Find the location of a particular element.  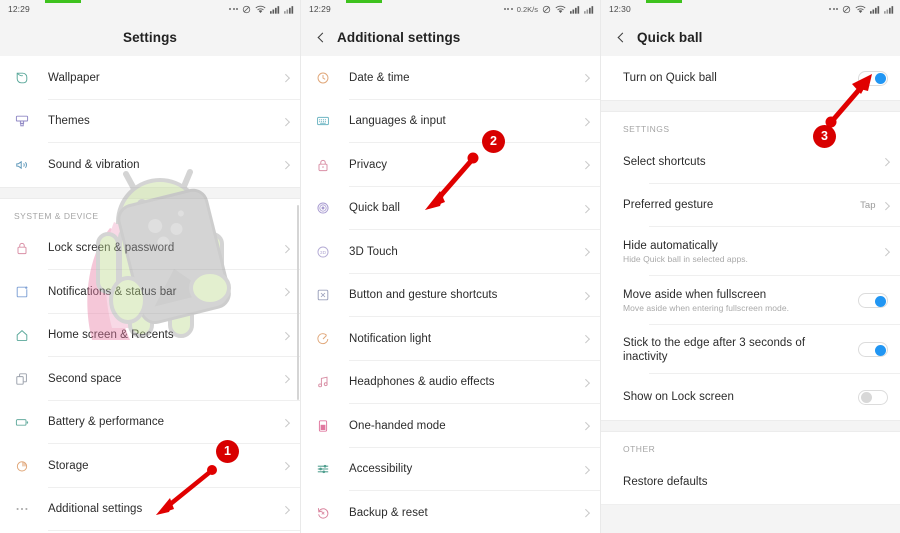

second-space-icon is located at coordinates (31, 379).